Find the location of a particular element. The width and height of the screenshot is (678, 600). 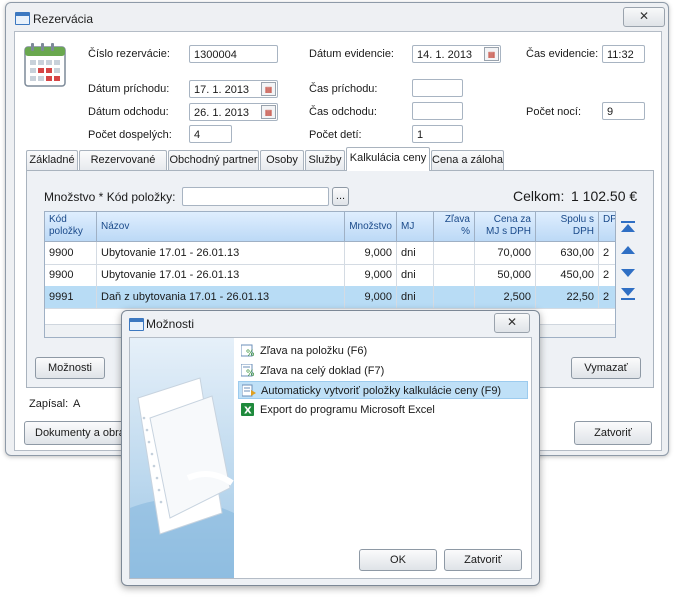

menu-item-label: Export do programu Microsoft Excel is located at coordinates (347, 410).